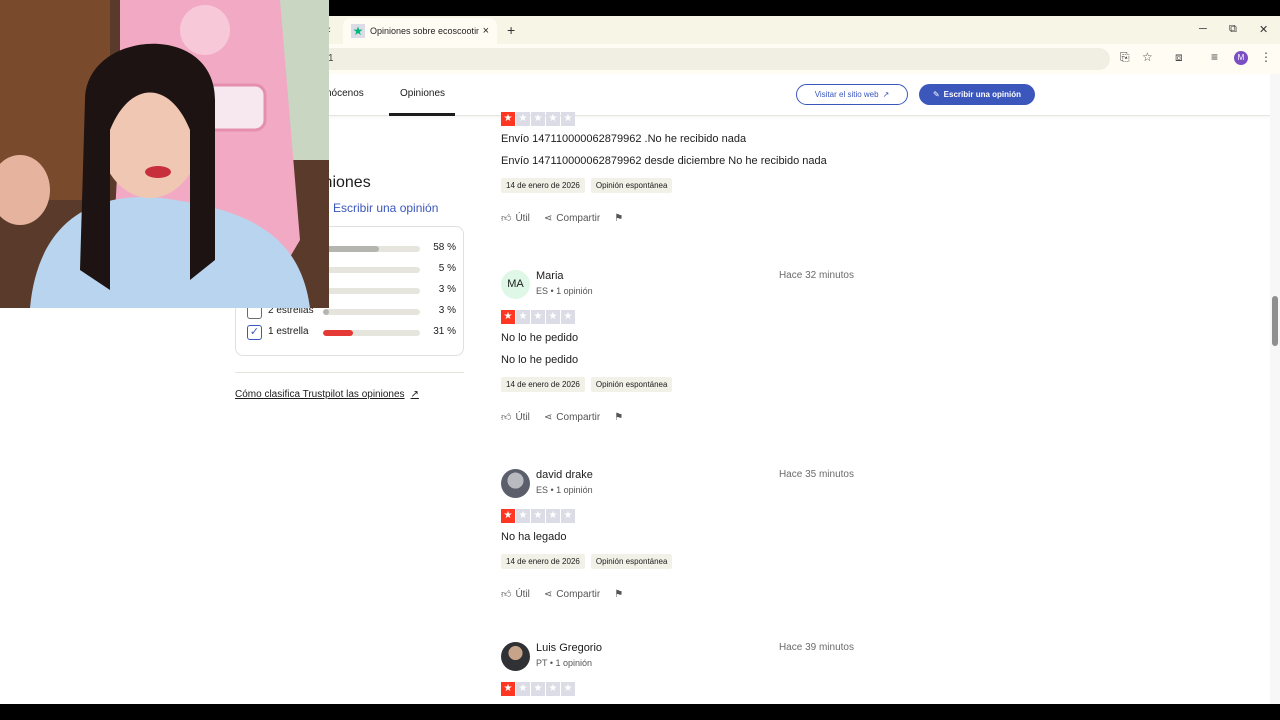 The height and width of the screenshot is (720, 1280). Describe the element at coordinates (288, 331) in the screenshot. I see `rating-label: 1 estrella` at that location.